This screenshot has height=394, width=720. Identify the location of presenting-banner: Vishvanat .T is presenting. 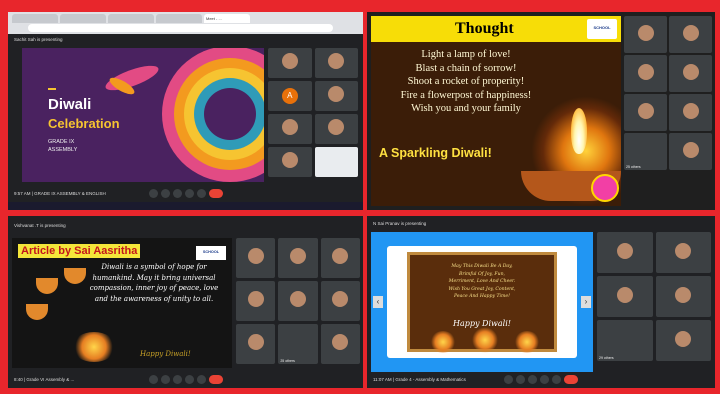
(185, 225).